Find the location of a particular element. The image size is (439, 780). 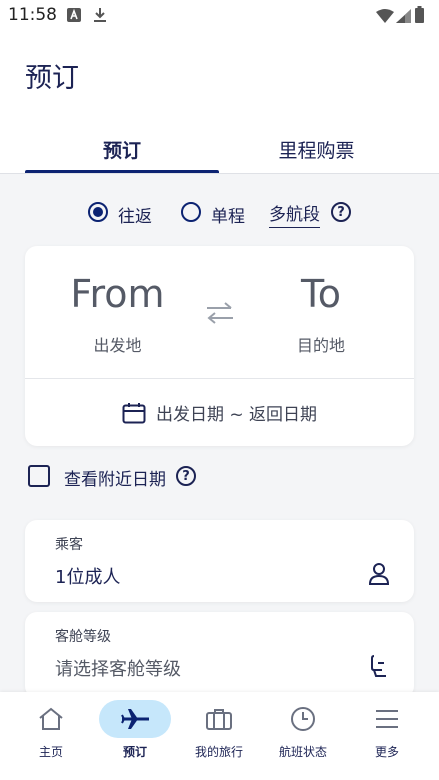

nav-flight-status: 航班状态 is located at coordinates (303, 736).